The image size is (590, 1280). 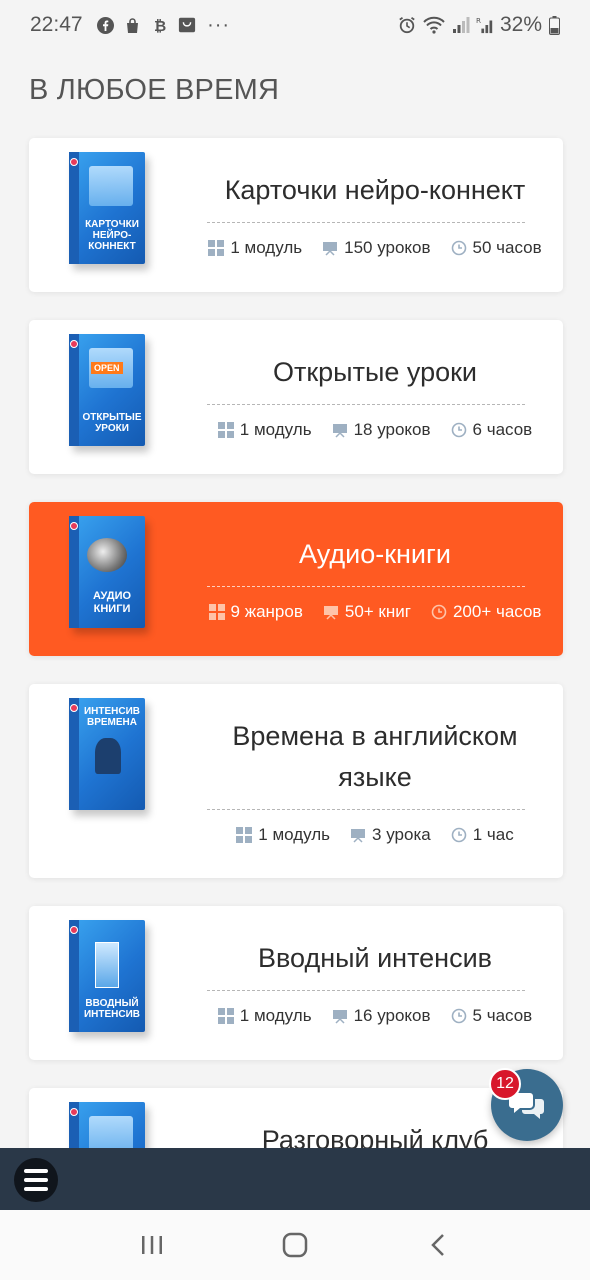 What do you see at coordinates (482, 835) in the screenshot?
I see `meta-hours: 1 час` at bounding box center [482, 835].